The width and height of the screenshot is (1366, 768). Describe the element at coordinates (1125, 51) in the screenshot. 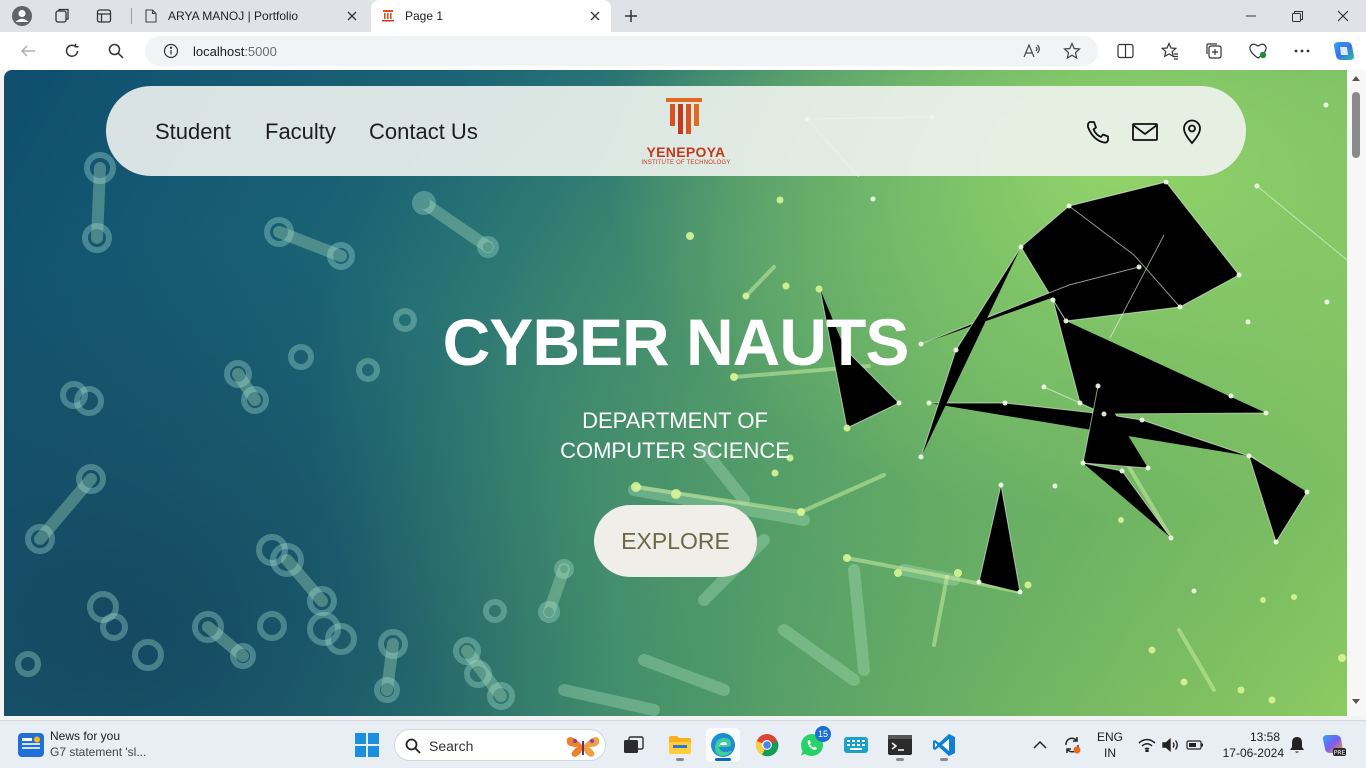

I see `split-screen-icon` at that location.